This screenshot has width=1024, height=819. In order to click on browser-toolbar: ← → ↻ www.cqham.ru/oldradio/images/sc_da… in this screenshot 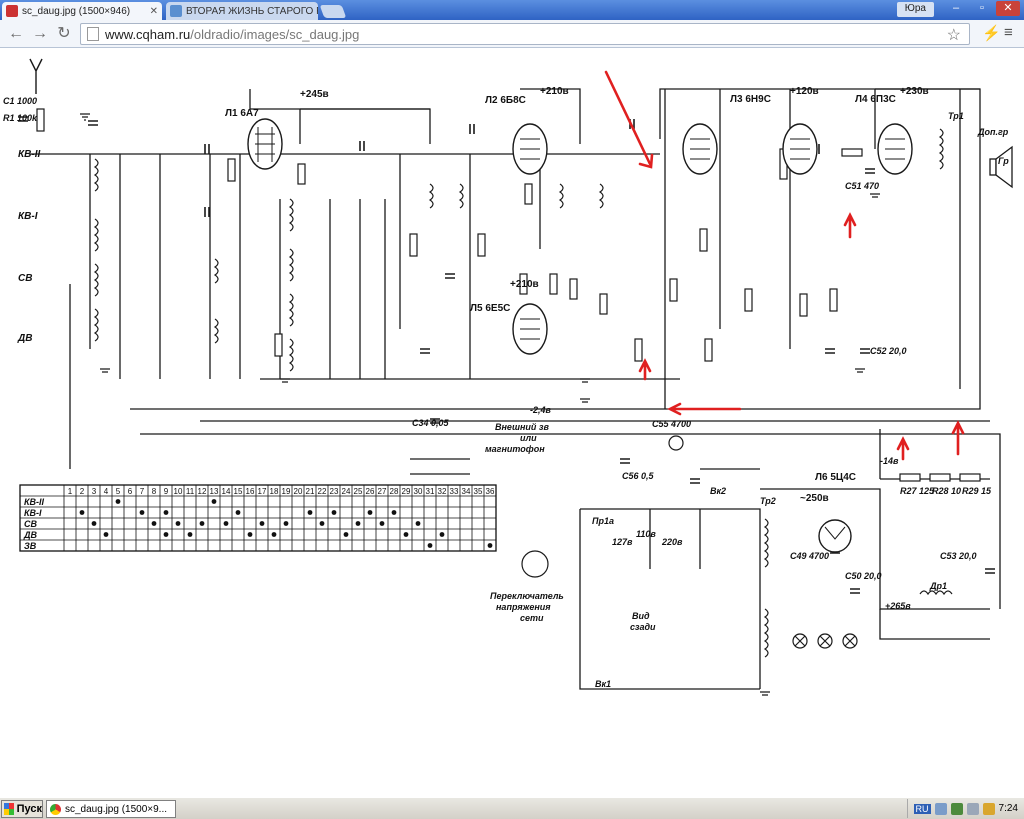, I will do `click(512, 34)`.